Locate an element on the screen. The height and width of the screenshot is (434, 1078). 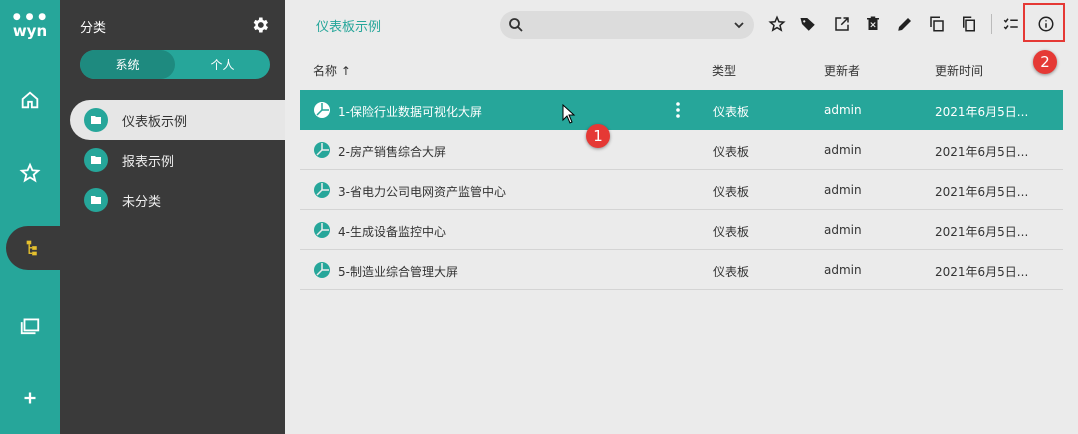
home-icon is located at coordinates (30, 100).